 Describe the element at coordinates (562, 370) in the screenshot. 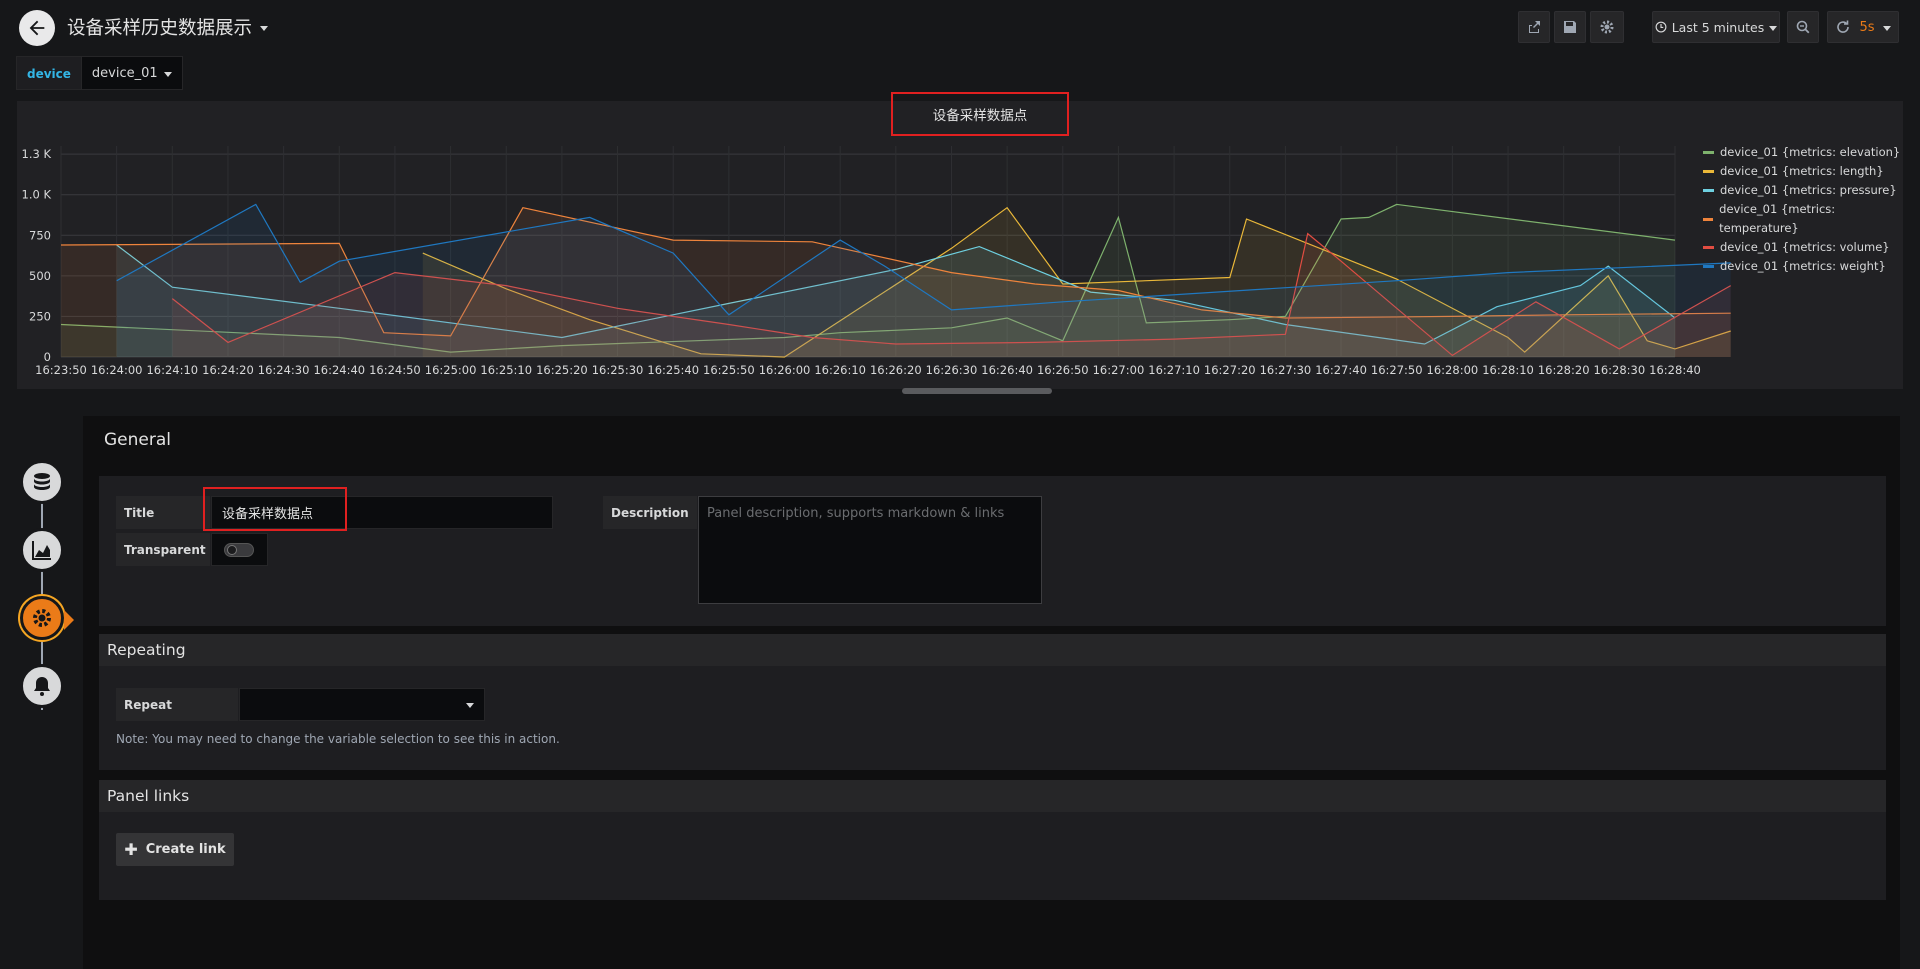

I see `x-tick-label: 16:25:20` at that location.